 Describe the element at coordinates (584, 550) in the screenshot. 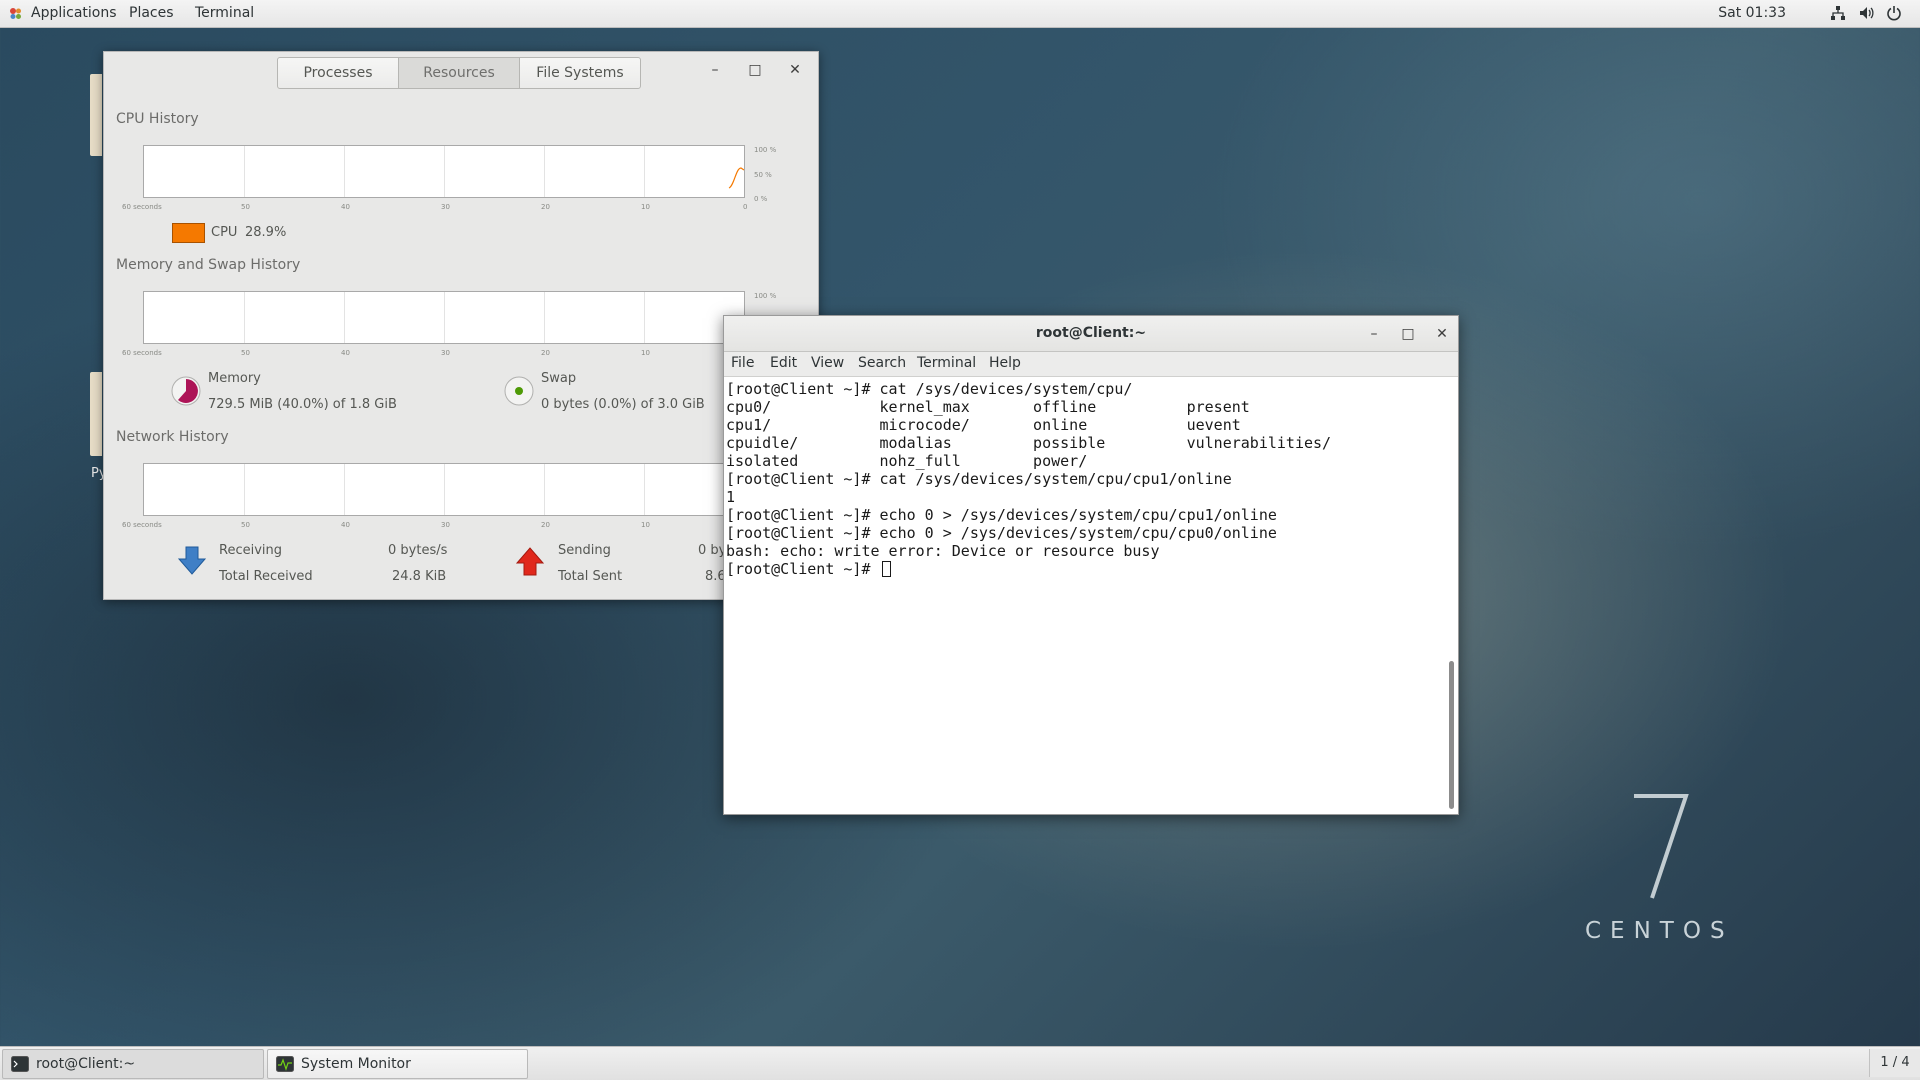

I see `sending-label: Sending` at that location.